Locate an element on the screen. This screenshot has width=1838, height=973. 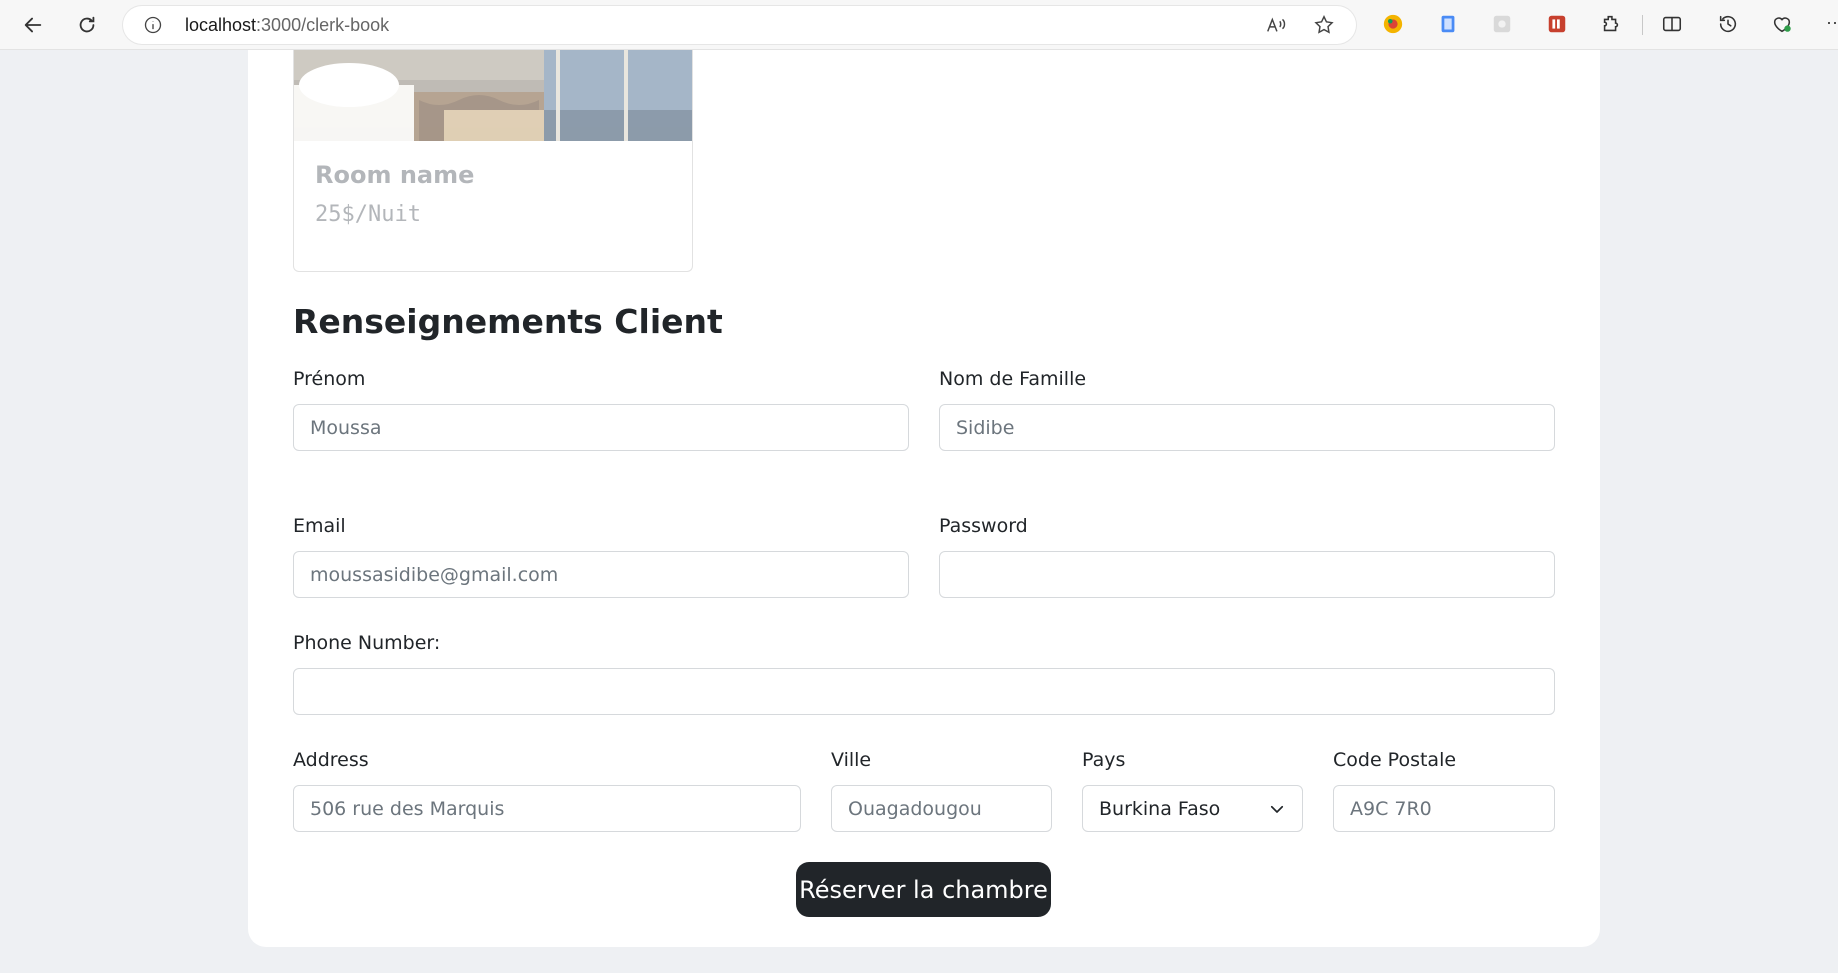
postal-code-input is located at coordinates (1444, 808).